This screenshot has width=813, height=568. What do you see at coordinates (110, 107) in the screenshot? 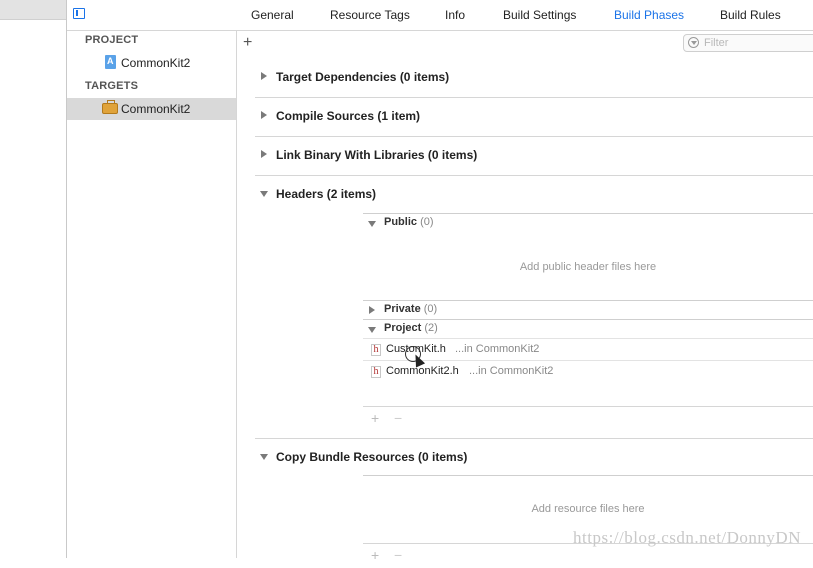
I see `framework-target-icon` at bounding box center [110, 107].